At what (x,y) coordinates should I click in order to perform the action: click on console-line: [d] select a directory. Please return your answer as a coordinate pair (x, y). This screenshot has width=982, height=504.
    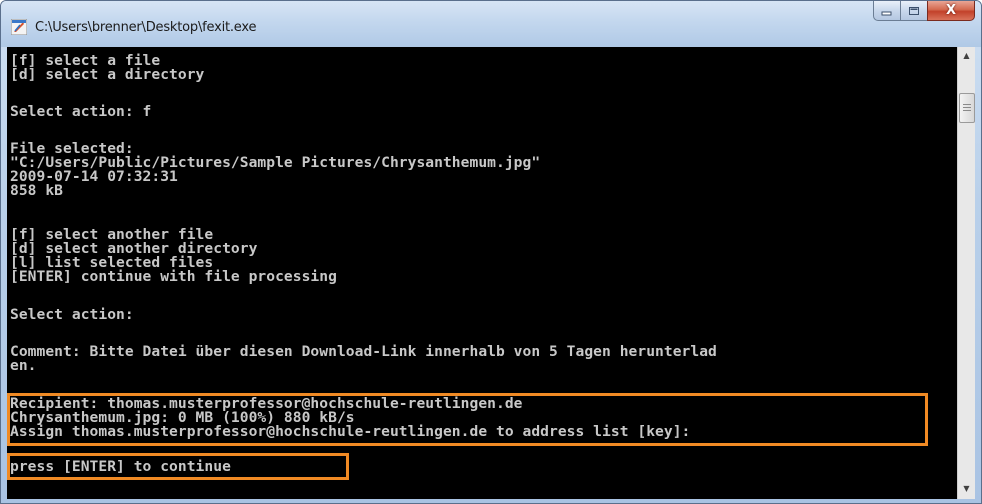
    Looking at the image, I should click on (107, 74).